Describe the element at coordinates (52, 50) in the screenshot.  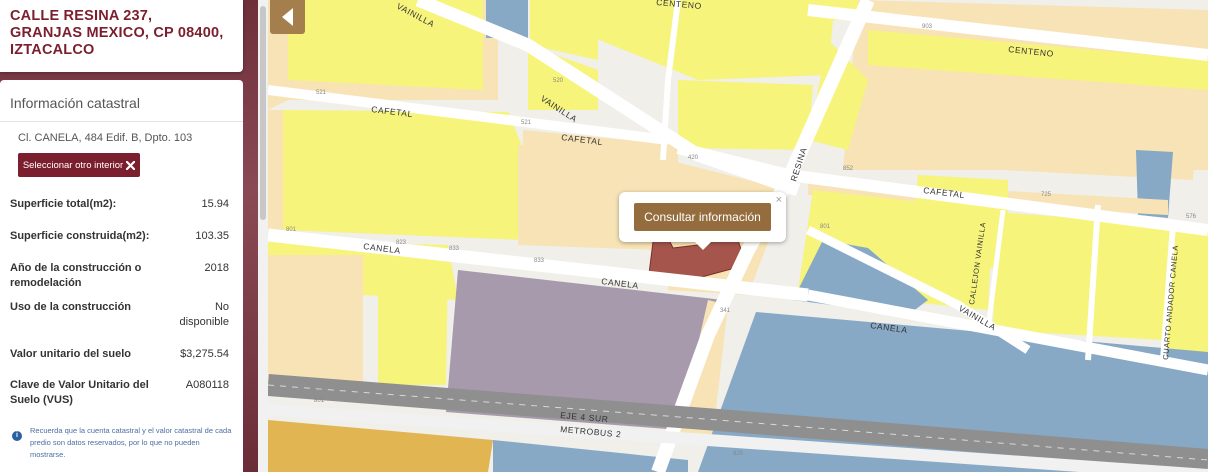
I see `address-line-3: IZTACALCO` at that location.